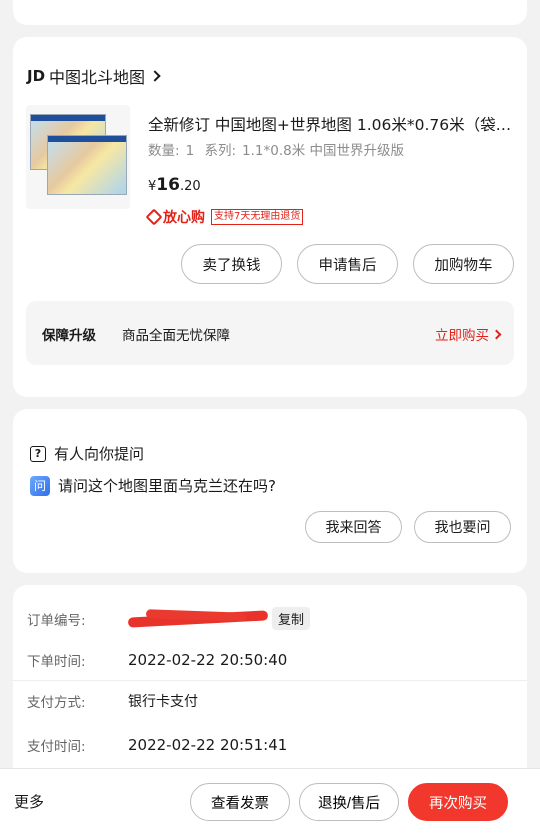 The height and width of the screenshot is (834, 540). I want to click on pay-time-row: 支付时间: 2022-02-22 20:51:41, so click(157, 745).